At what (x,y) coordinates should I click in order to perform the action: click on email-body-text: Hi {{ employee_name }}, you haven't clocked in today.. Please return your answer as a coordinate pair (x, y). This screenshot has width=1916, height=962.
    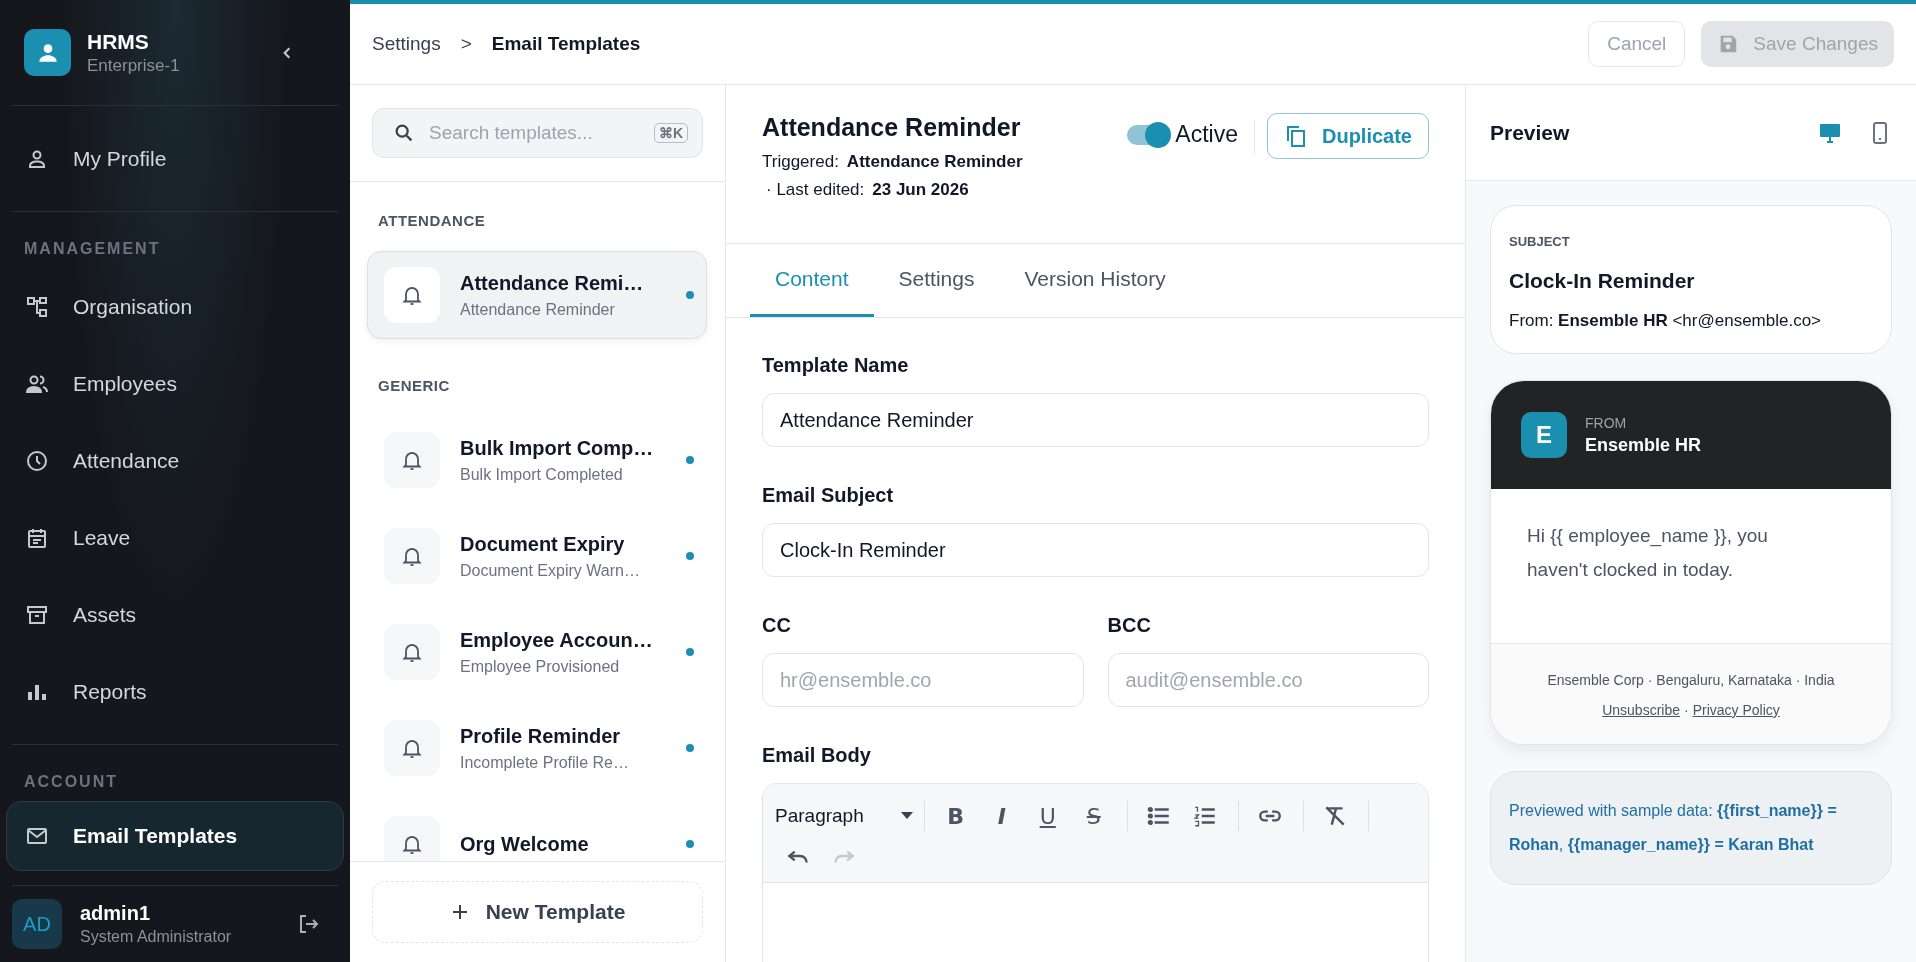
    Looking at the image, I should click on (1648, 553).